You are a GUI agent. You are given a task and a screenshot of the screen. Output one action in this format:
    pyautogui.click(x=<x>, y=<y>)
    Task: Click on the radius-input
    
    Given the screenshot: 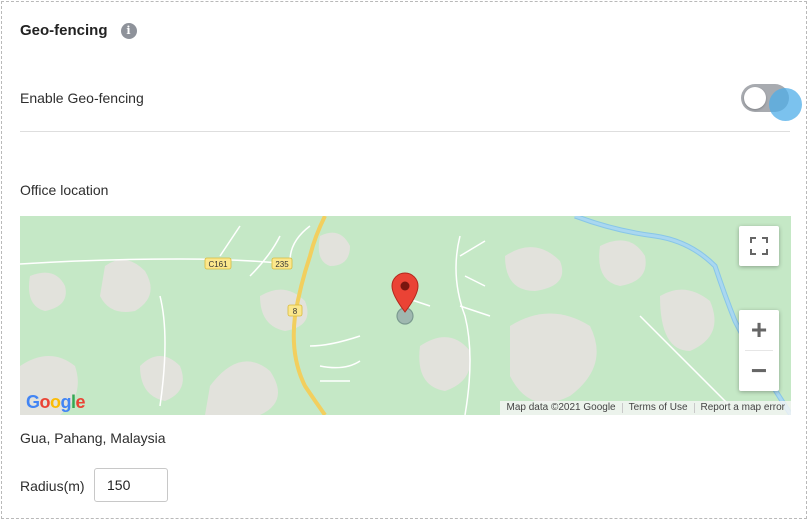 What is the action you would take?
    pyautogui.click(x=131, y=485)
    